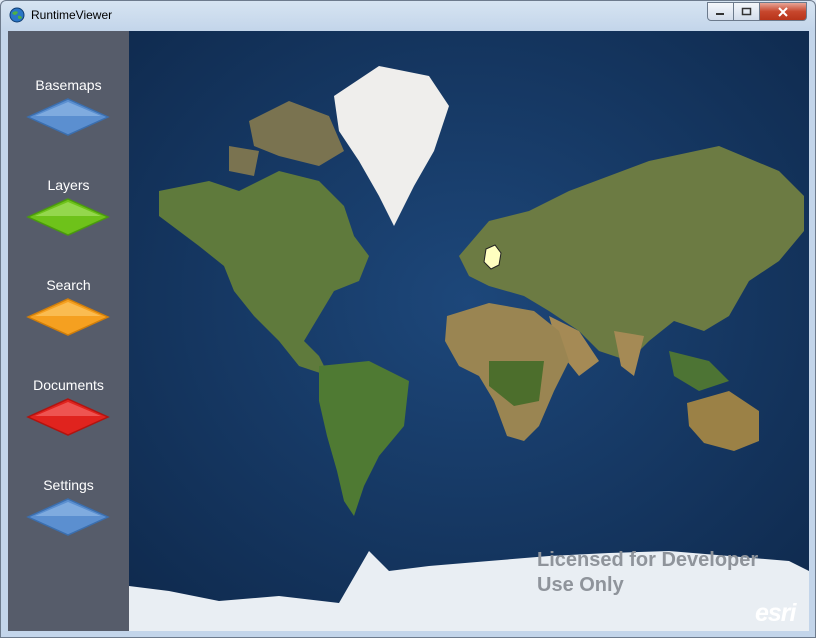 The width and height of the screenshot is (816, 638). What do you see at coordinates (68, 317) in the screenshot?
I see `orange-diamond-icon` at bounding box center [68, 317].